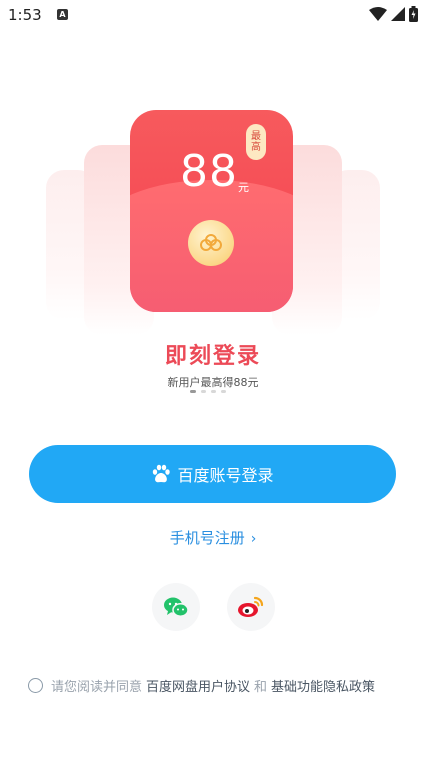 The image size is (426, 759). What do you see at coordinates (207, 538) in the screenshot?
I see `phone-register-label: 手机号注册` at bounding box center [207, 538].